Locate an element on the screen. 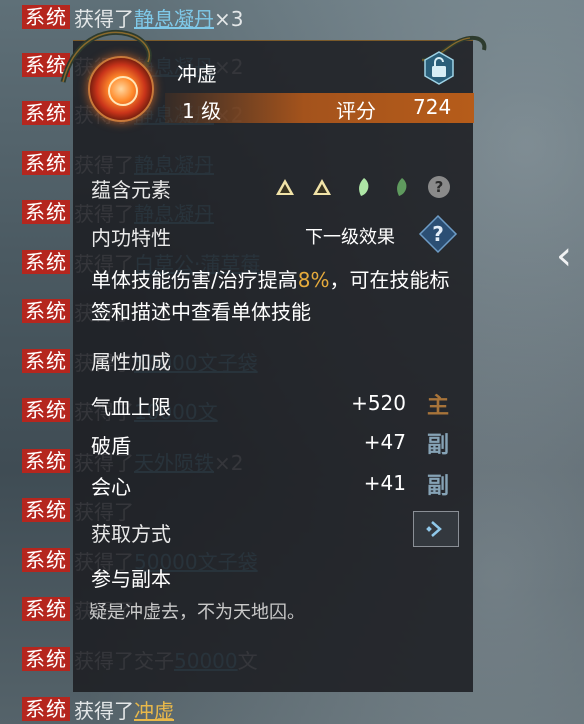 The width and height of the screenshot is (584, 724). score-label: 评分 is located at coordinates (356, 111).